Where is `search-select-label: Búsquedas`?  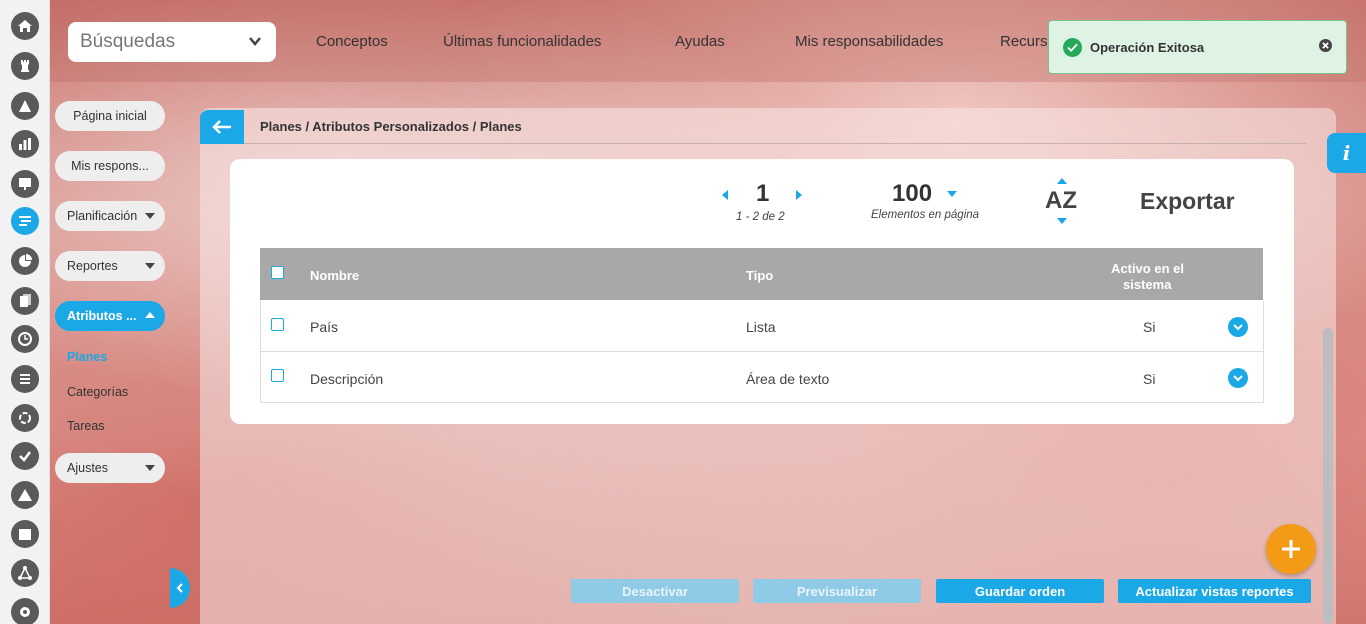 search-select-label: Búsquedas is located at coordinates (128, 41).